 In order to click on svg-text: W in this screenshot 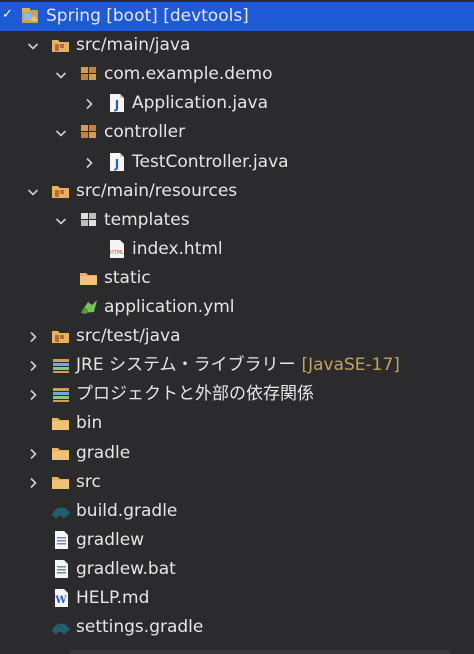, I will do `click(60, 600)`.